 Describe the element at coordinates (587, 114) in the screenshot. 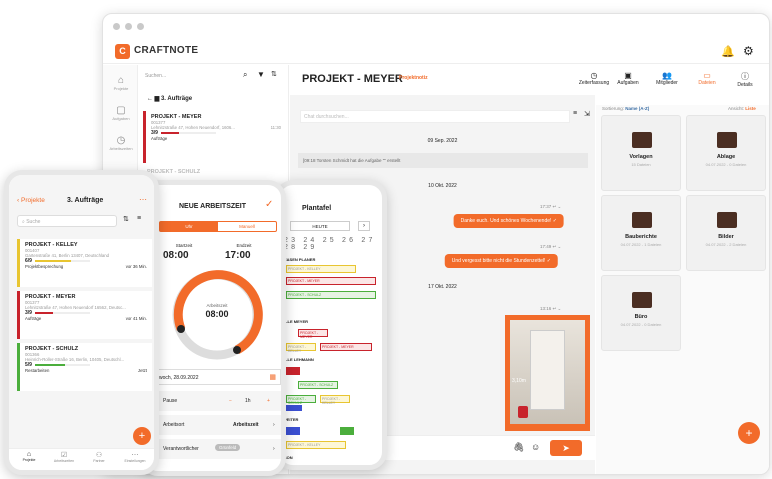

I see `export-icon: ⇲` at that location.